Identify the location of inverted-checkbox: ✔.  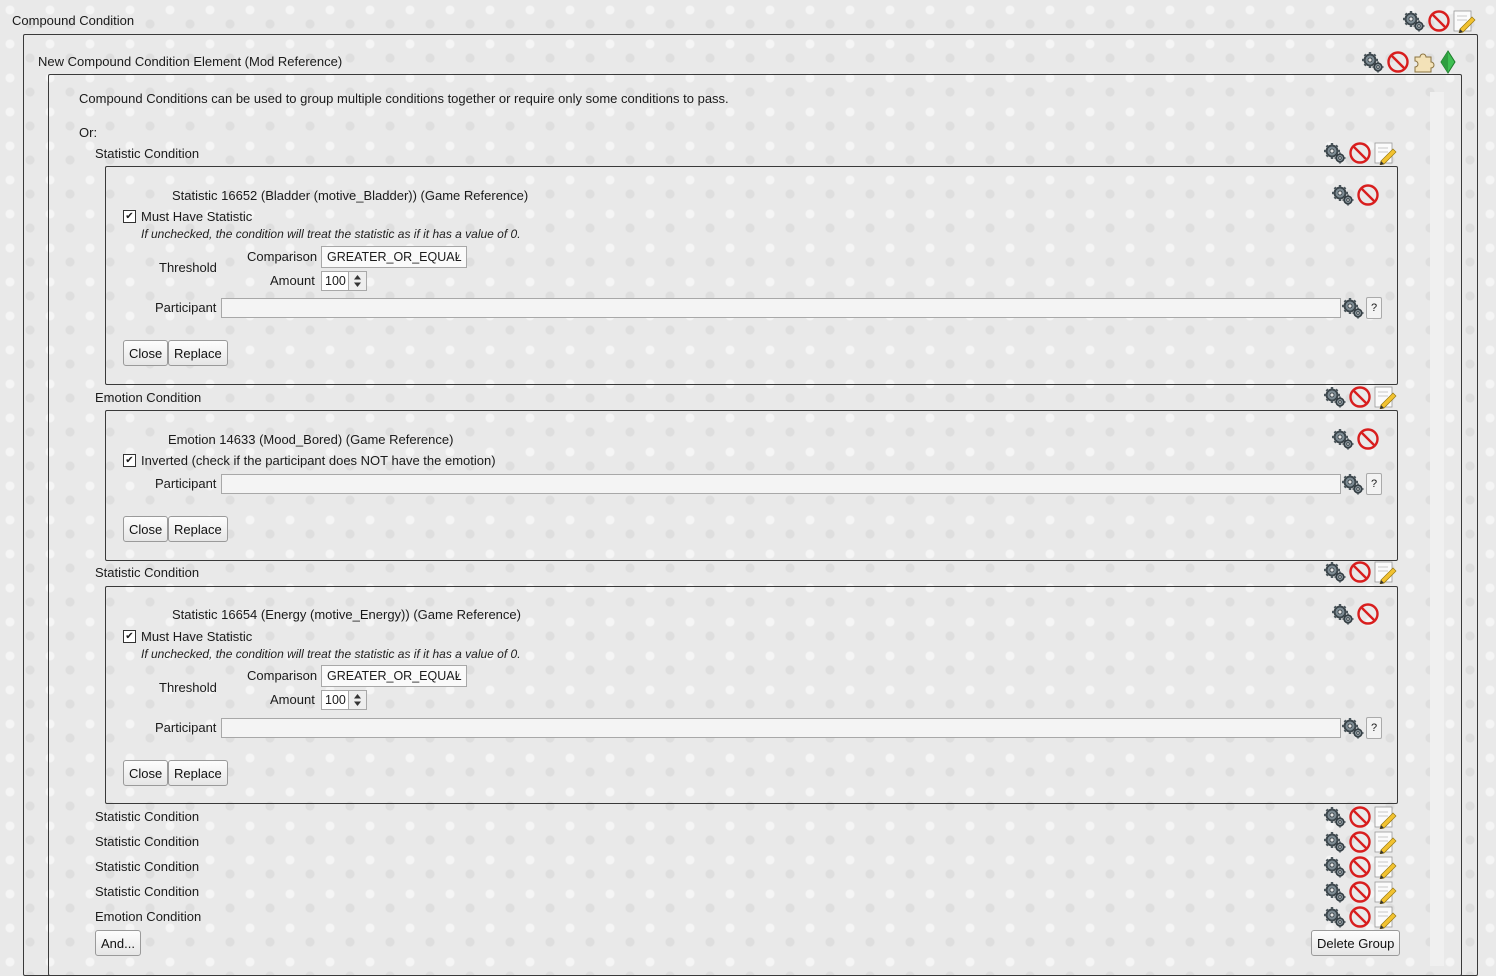
(129, 460).